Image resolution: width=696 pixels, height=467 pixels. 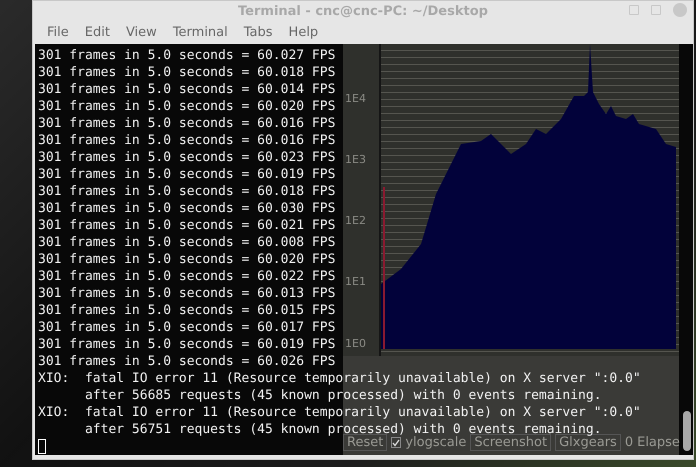 What do you see at coordinates (435, 442) in the screenshot?
I see `checkbox-label: ylogscale` at bounding box center [435, 442].